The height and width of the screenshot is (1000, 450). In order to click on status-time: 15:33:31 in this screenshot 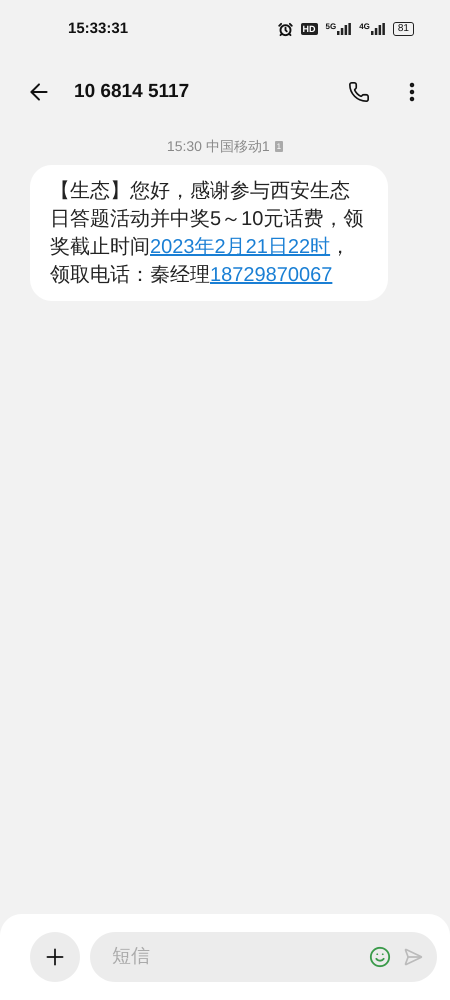, I will do `click(98, 28)`.